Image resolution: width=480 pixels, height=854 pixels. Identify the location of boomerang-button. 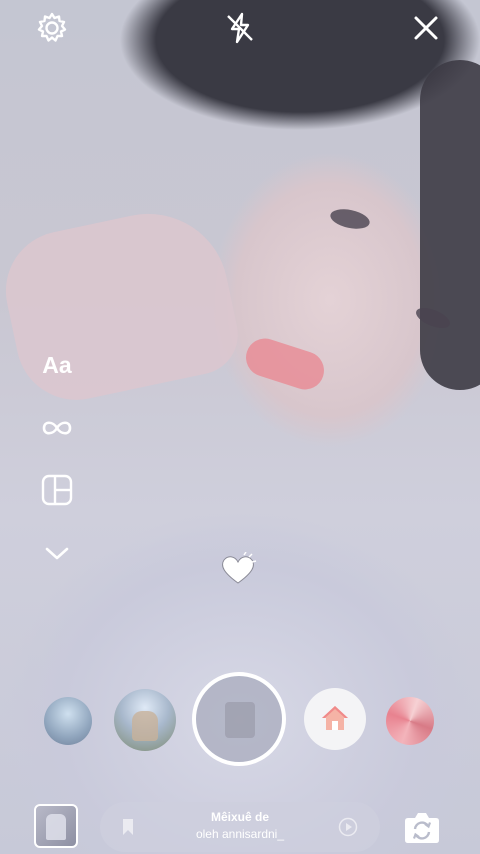
(57, 428).